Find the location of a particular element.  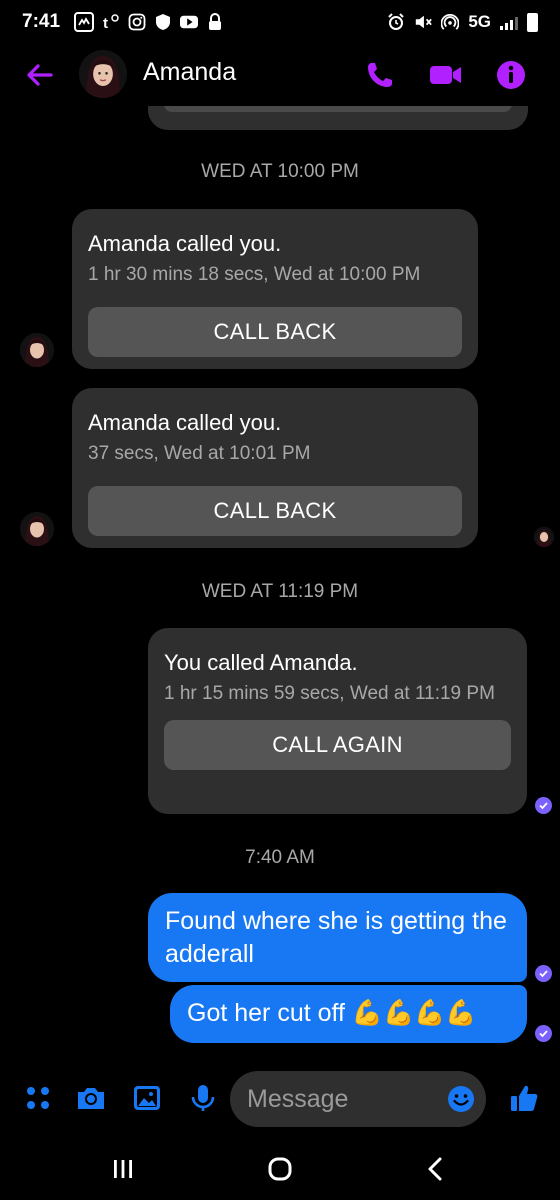

info-icon is located at coordinates (511, 75).